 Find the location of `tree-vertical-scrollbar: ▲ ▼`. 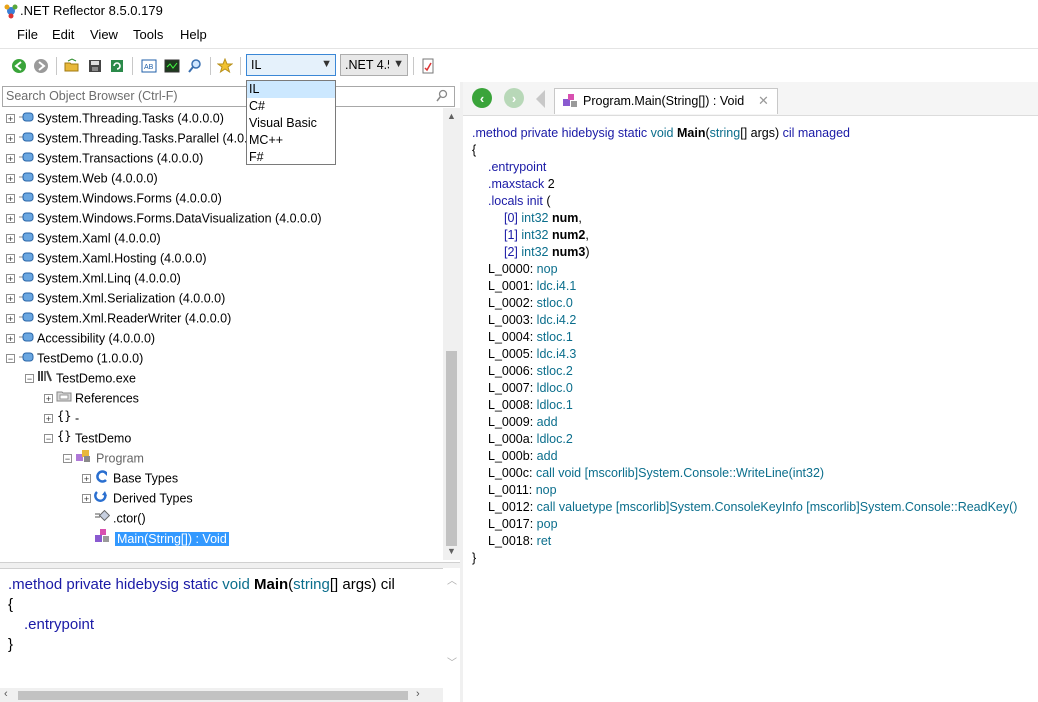

tree-vertical-scrollbar: ▲ ▼ is located at coordinates (451, 334).